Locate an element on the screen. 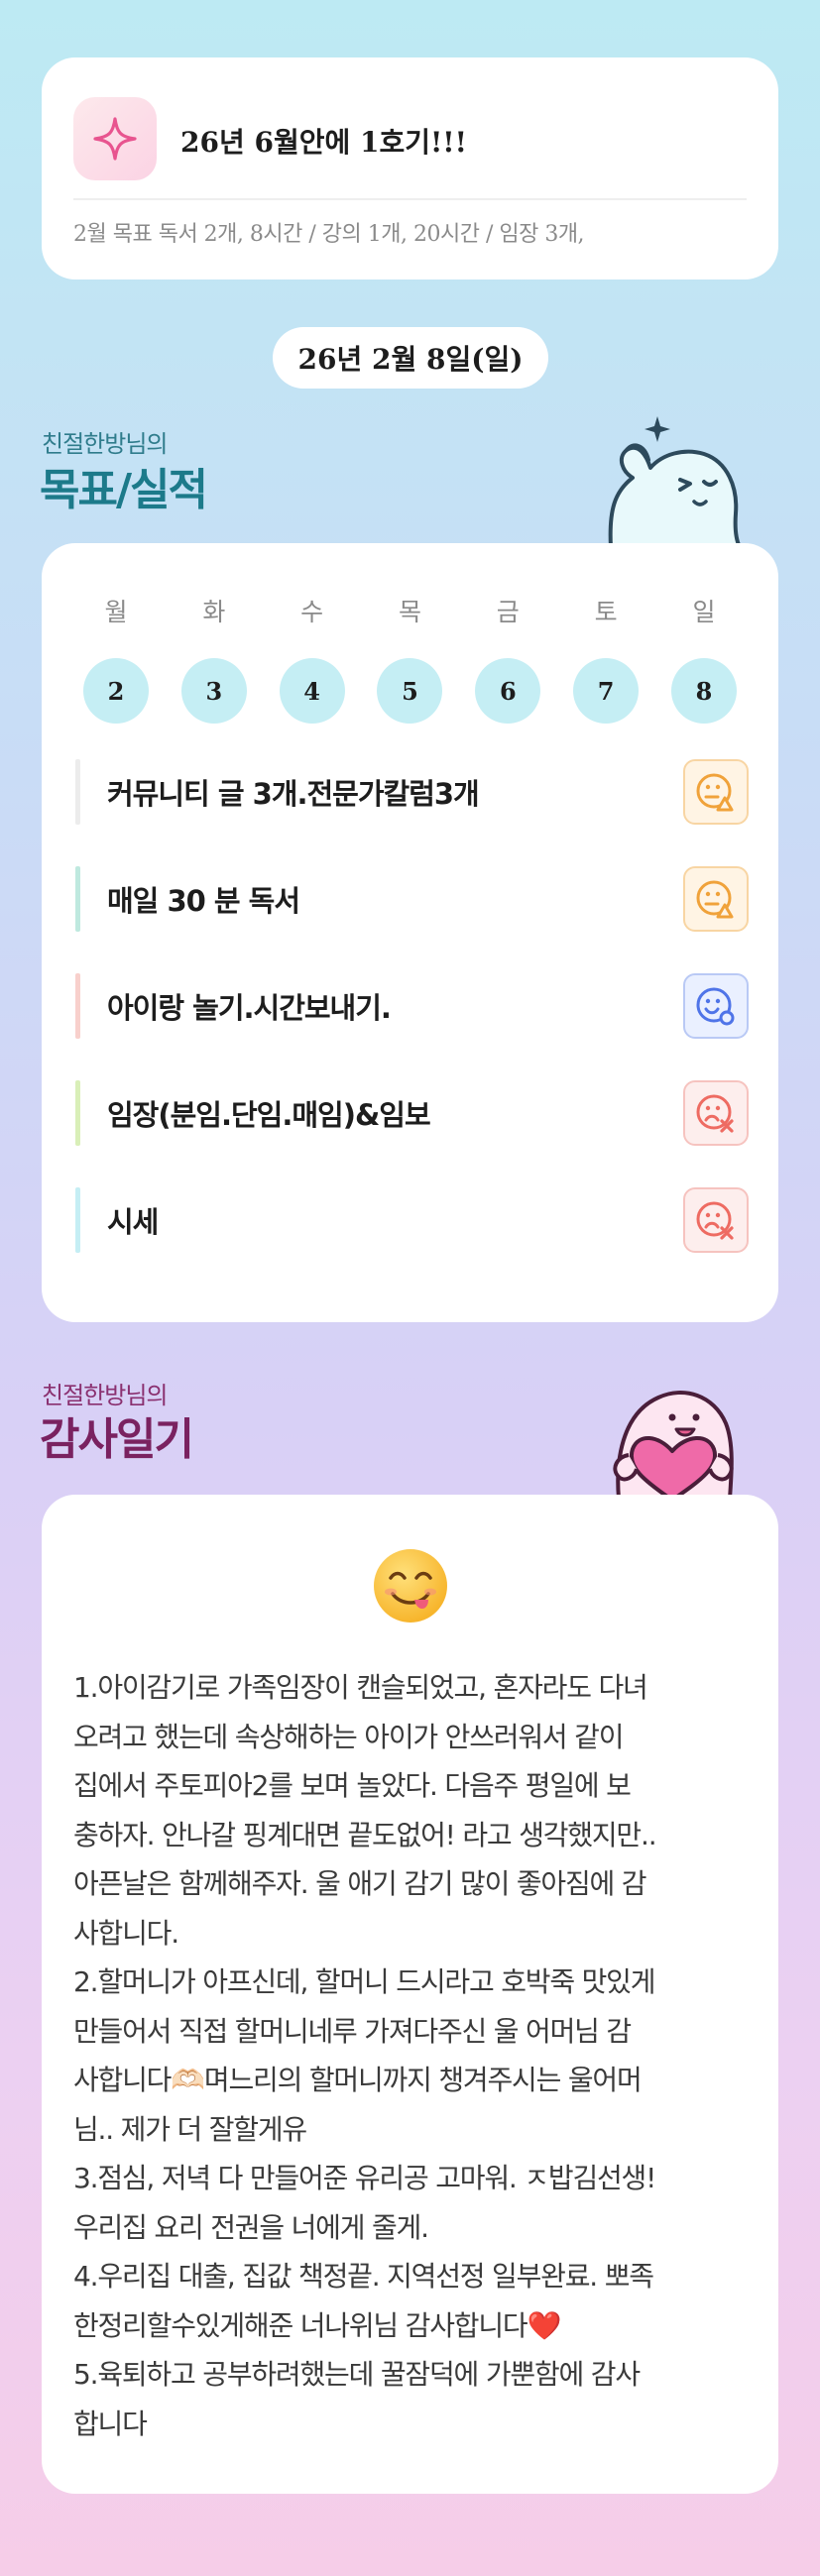  diary-section-title: 감사일기 is located at coordinates (117, 1439).